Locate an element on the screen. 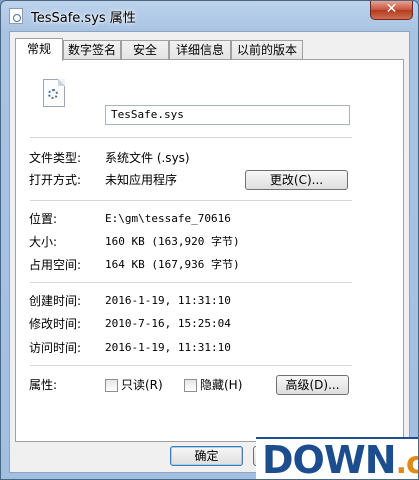  close-icon: ✕ is located at coordinates (391, 9).